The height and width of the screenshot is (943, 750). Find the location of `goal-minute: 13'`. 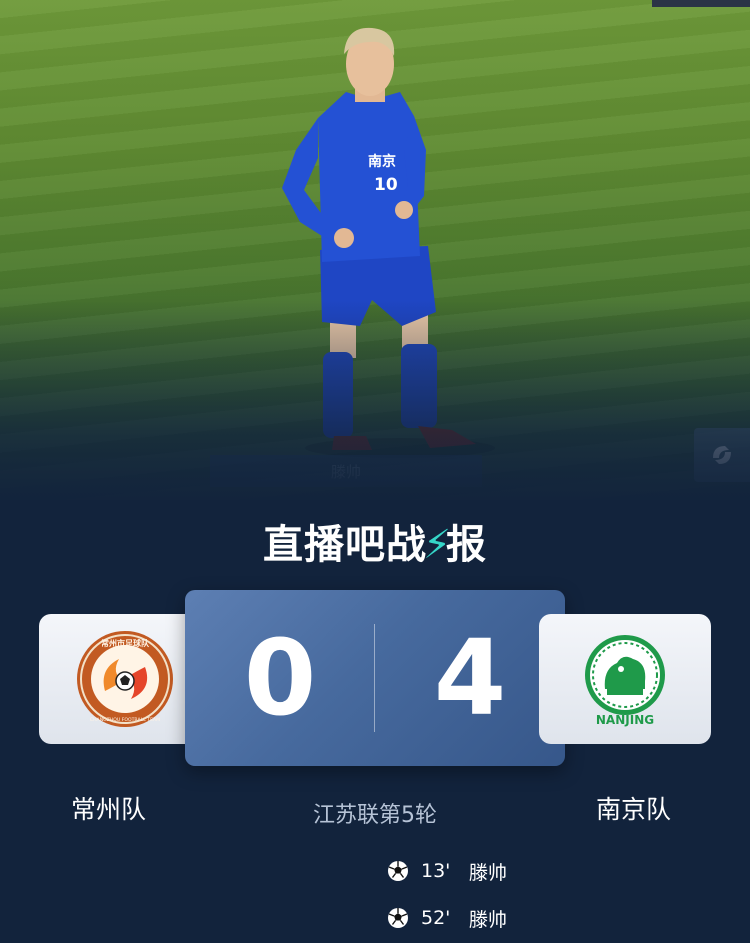

goal-minute: 13' is located at coordinates (436, 871).